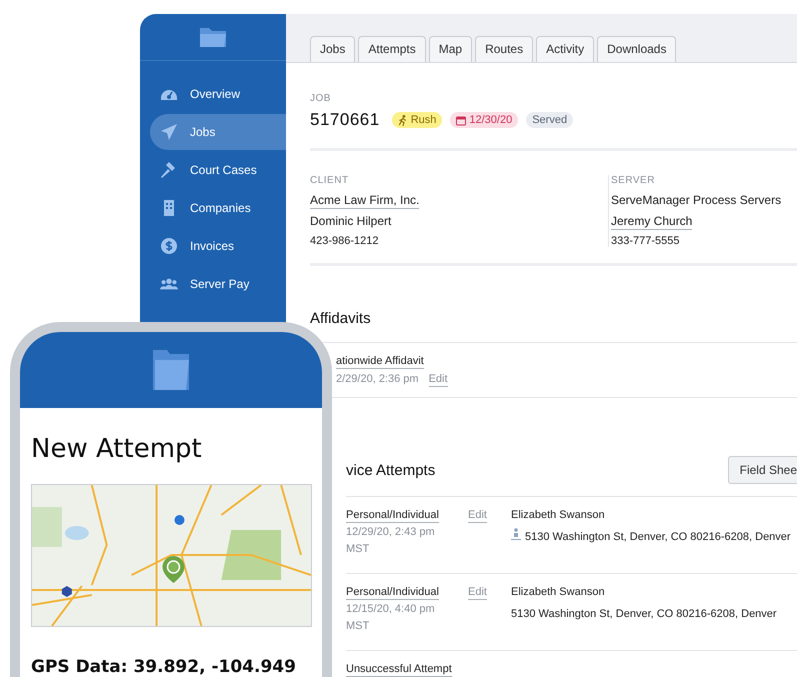  Describe the element at coordinates (399, 670) in the screenshot. I see `attempt-type-link: Unsuccessful Attempt` at that location.